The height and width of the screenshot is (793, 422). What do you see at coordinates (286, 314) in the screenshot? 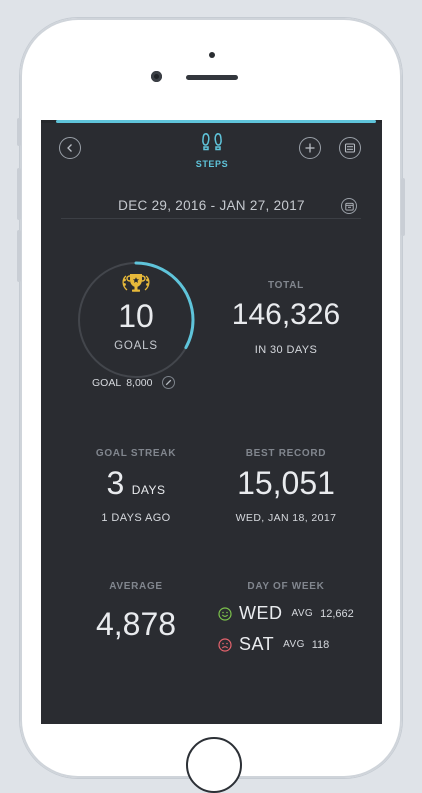
I see `total-value: 146,326` at bounding box center [286, 314].